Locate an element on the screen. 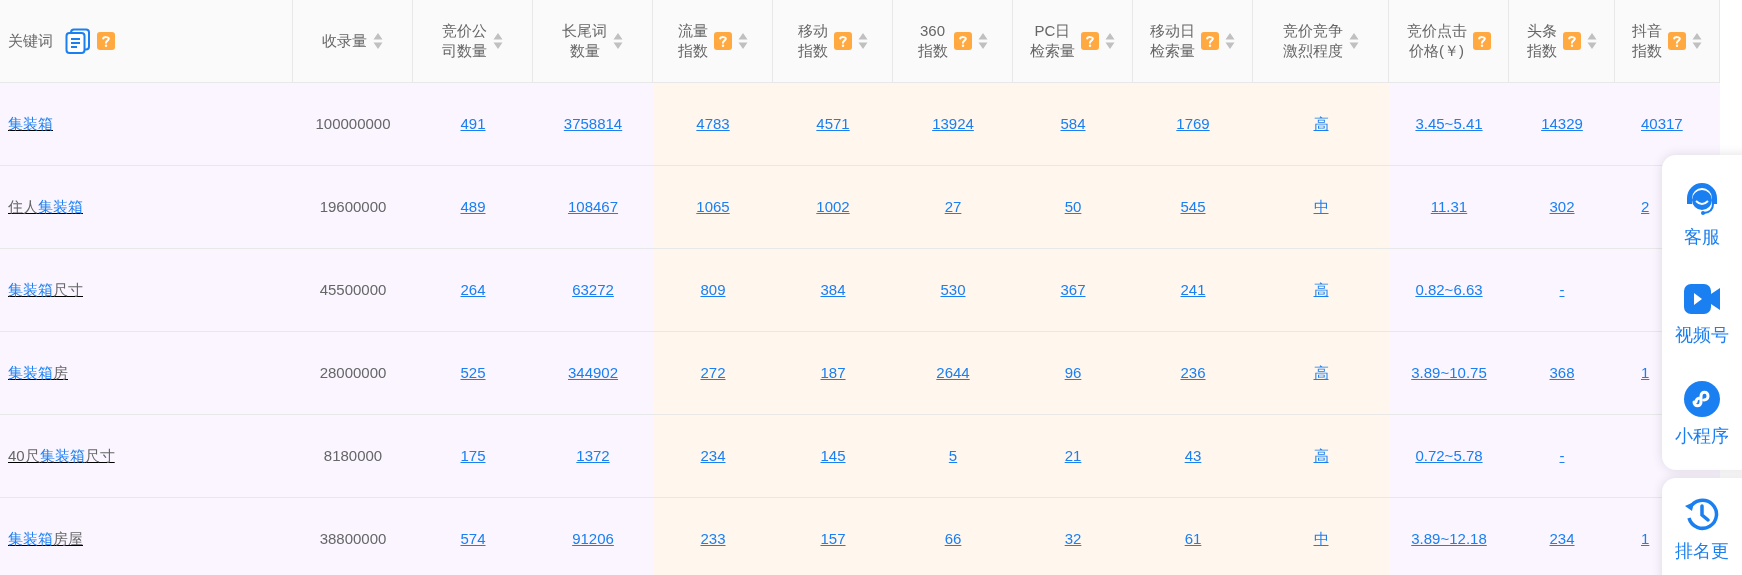  value-link: 21 is located at coordinates (1073, 456).